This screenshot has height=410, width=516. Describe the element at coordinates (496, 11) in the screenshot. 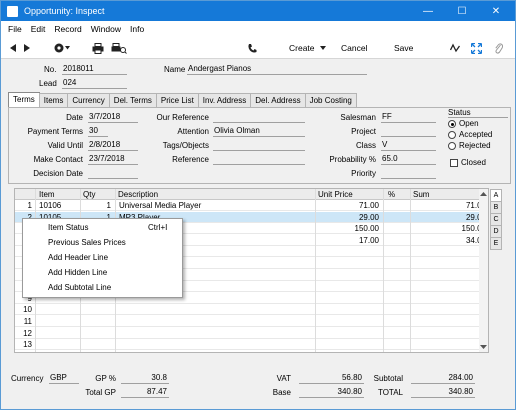

I see `close-button: ✕` at that location.